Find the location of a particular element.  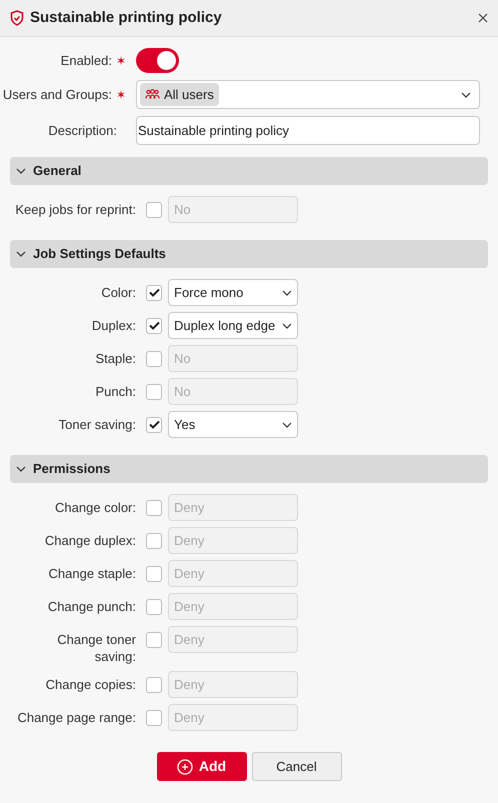

field-label: Change duplex: is located at coordinates (90, 540).